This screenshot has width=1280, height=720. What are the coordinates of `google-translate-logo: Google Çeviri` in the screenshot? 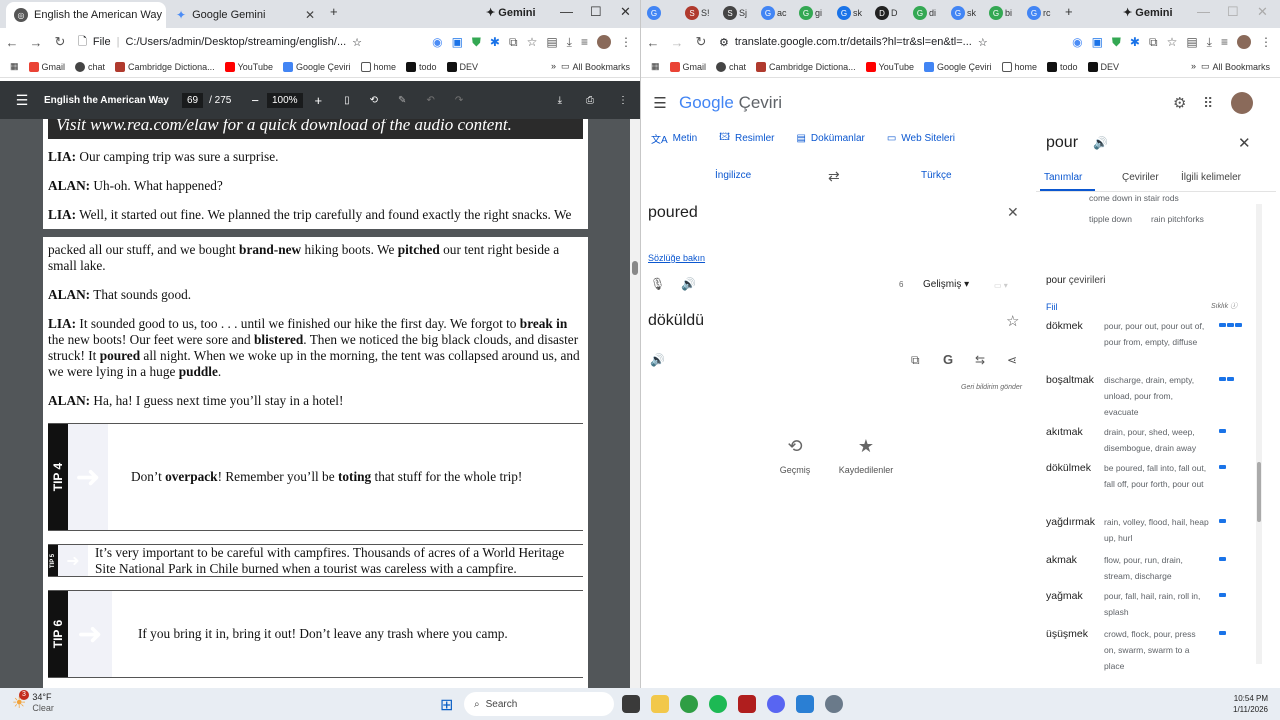 It's located at (730, 103).